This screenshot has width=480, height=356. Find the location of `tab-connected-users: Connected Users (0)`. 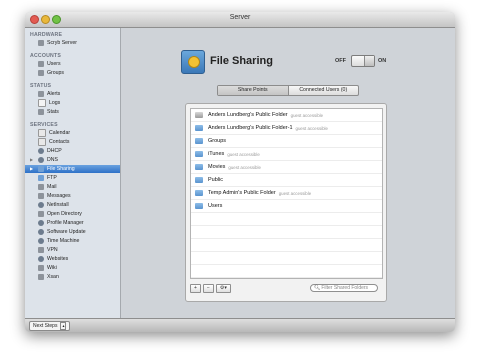

tab-connected-users: Connected Users (0) is located at coordinates (324, 90).